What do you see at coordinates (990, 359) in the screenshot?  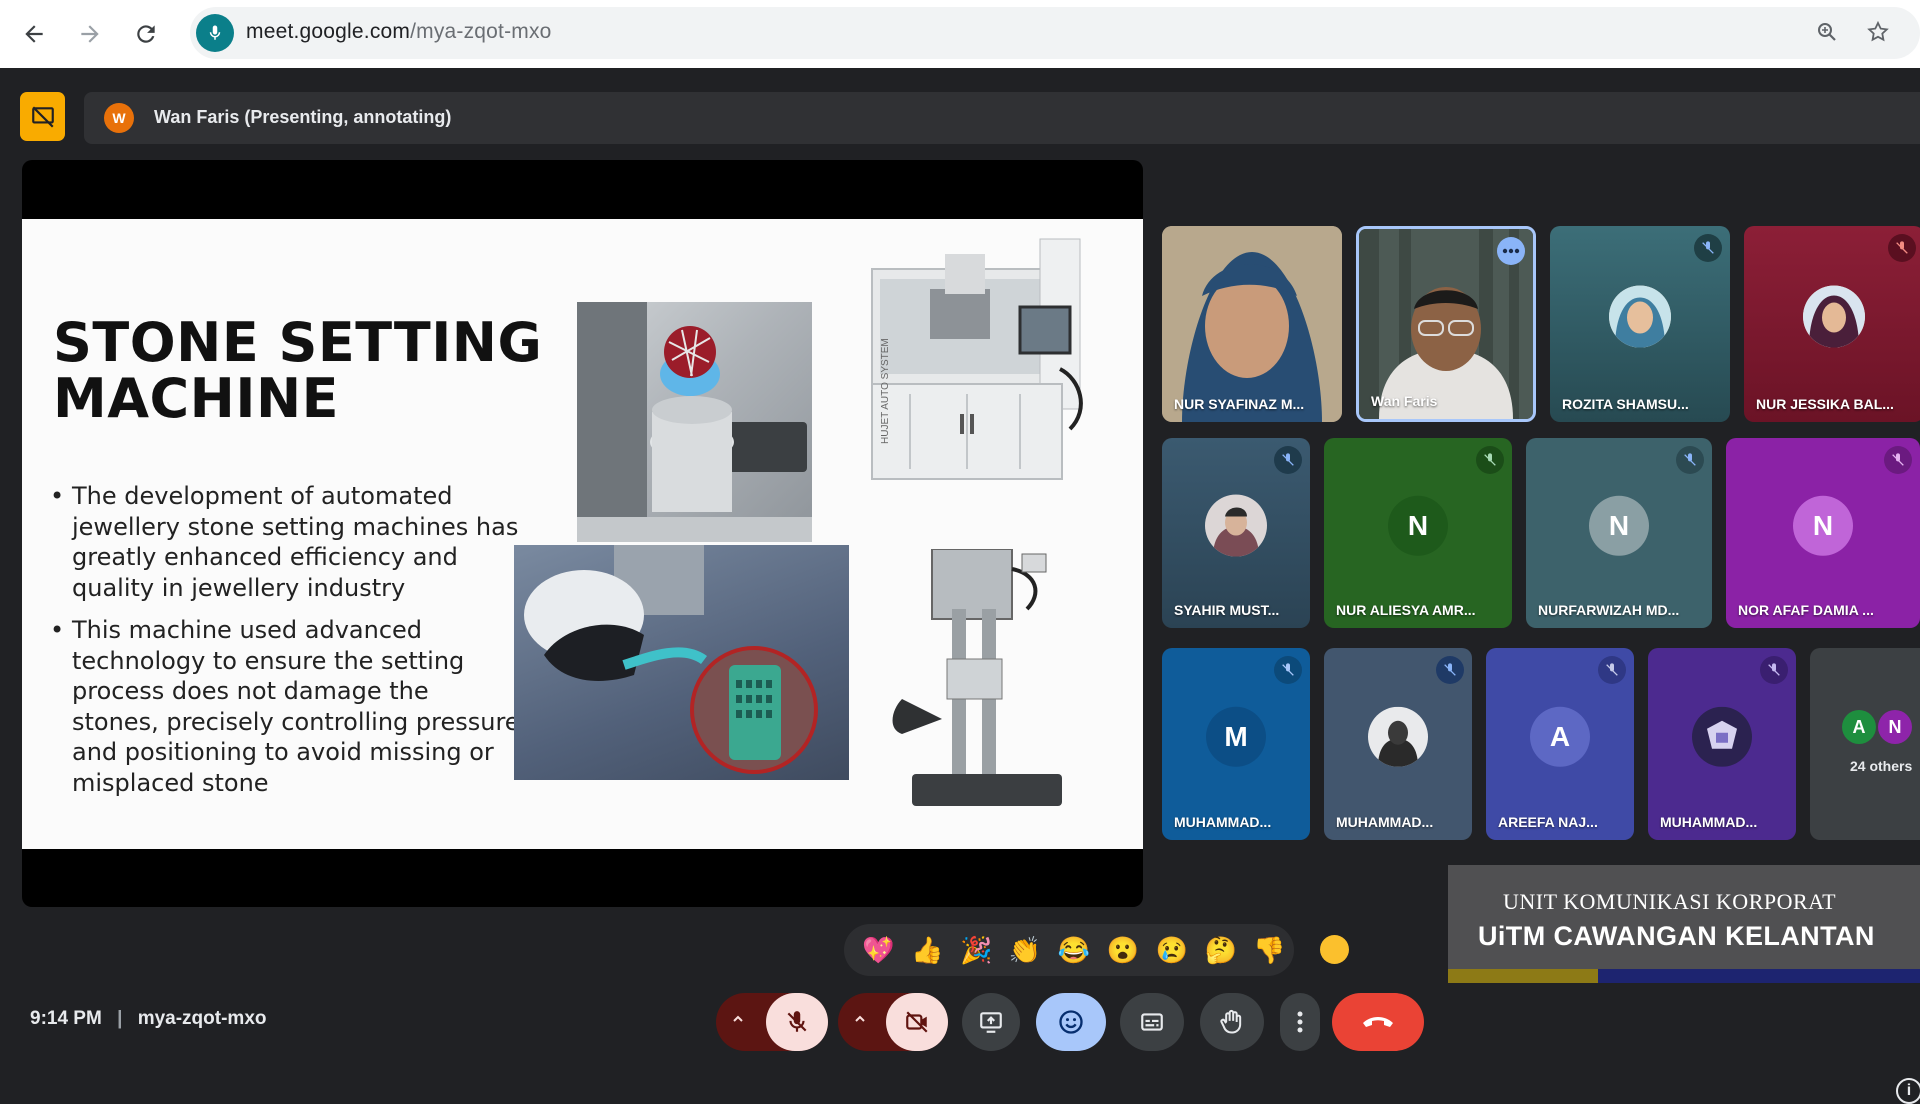 I see `photo-auto-machine: HUJET AUTO SYSTEM` at bounding box center [990, 359].